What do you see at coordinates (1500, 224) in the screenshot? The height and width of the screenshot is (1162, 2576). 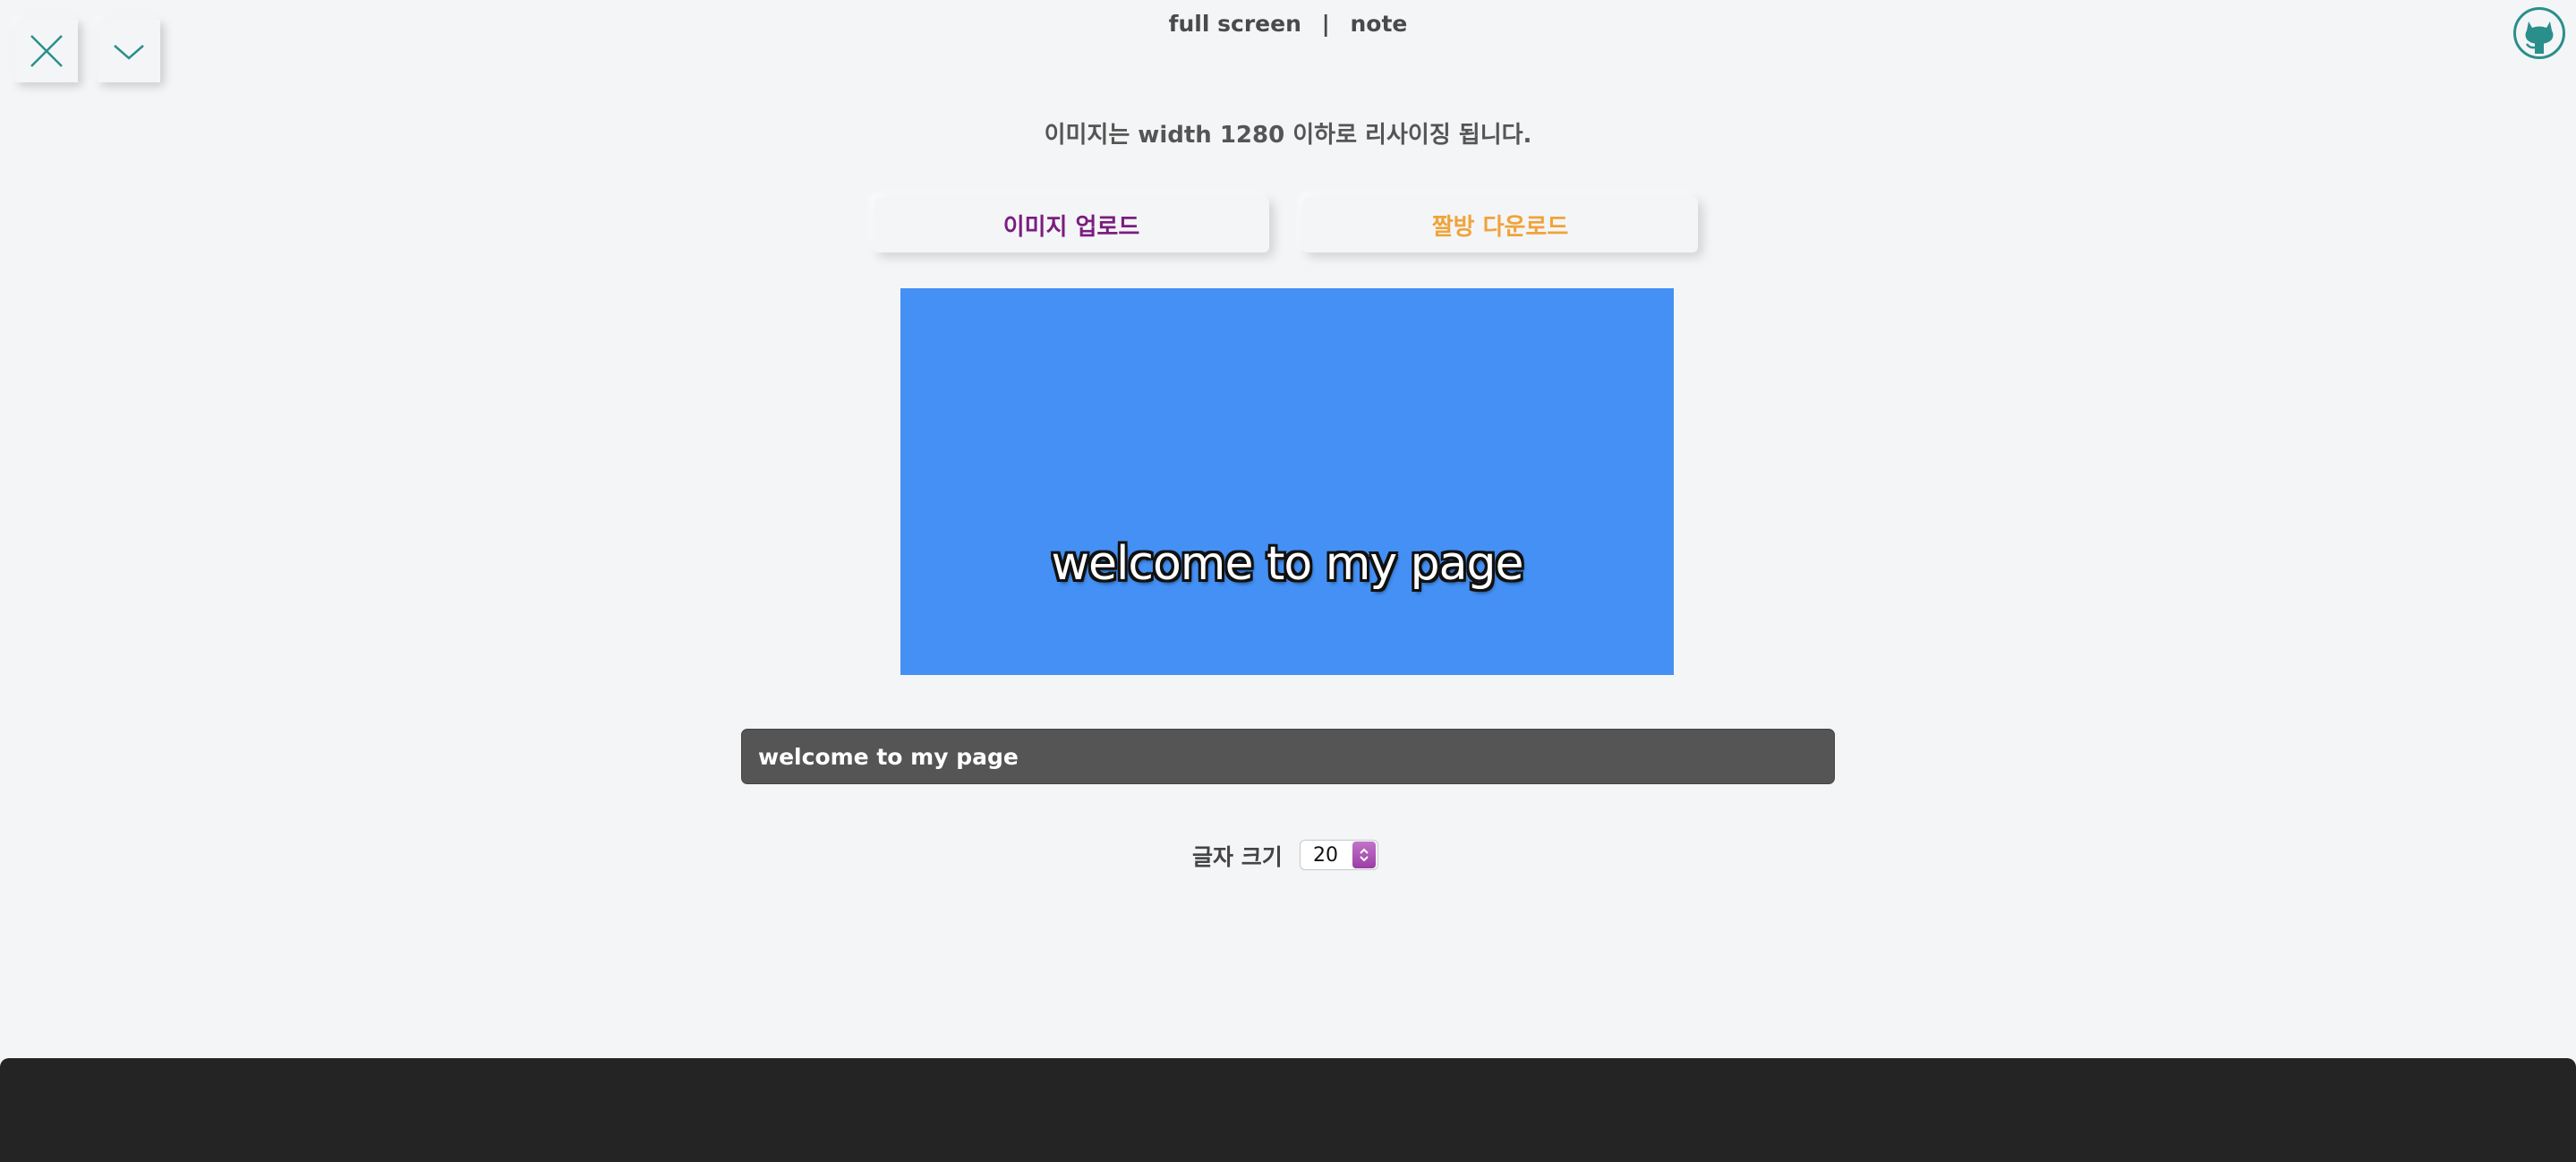 I see `meme-download-button: 짤방 다운로드` at bounding box center [1500, 224].